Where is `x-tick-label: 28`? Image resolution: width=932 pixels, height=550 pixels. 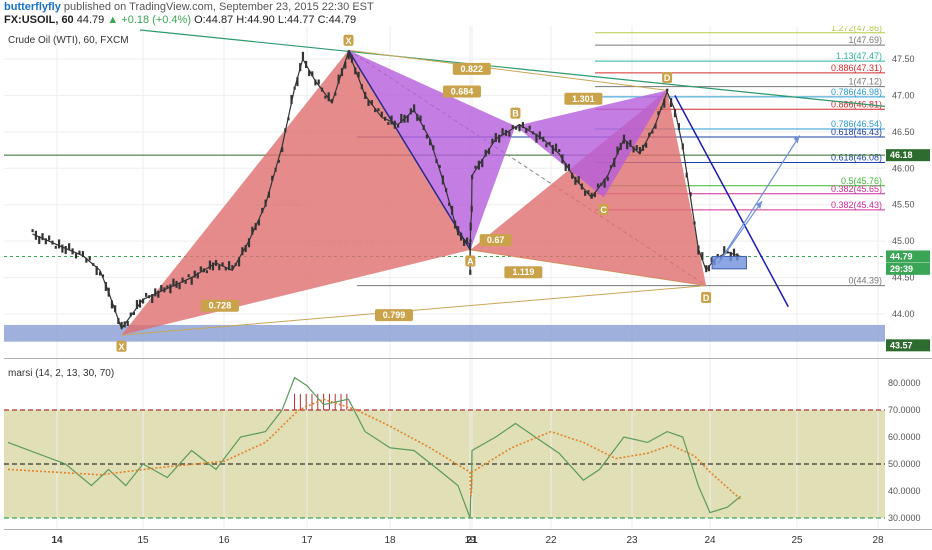 x-tick-label: 28 is located at coordinates (878, 540).